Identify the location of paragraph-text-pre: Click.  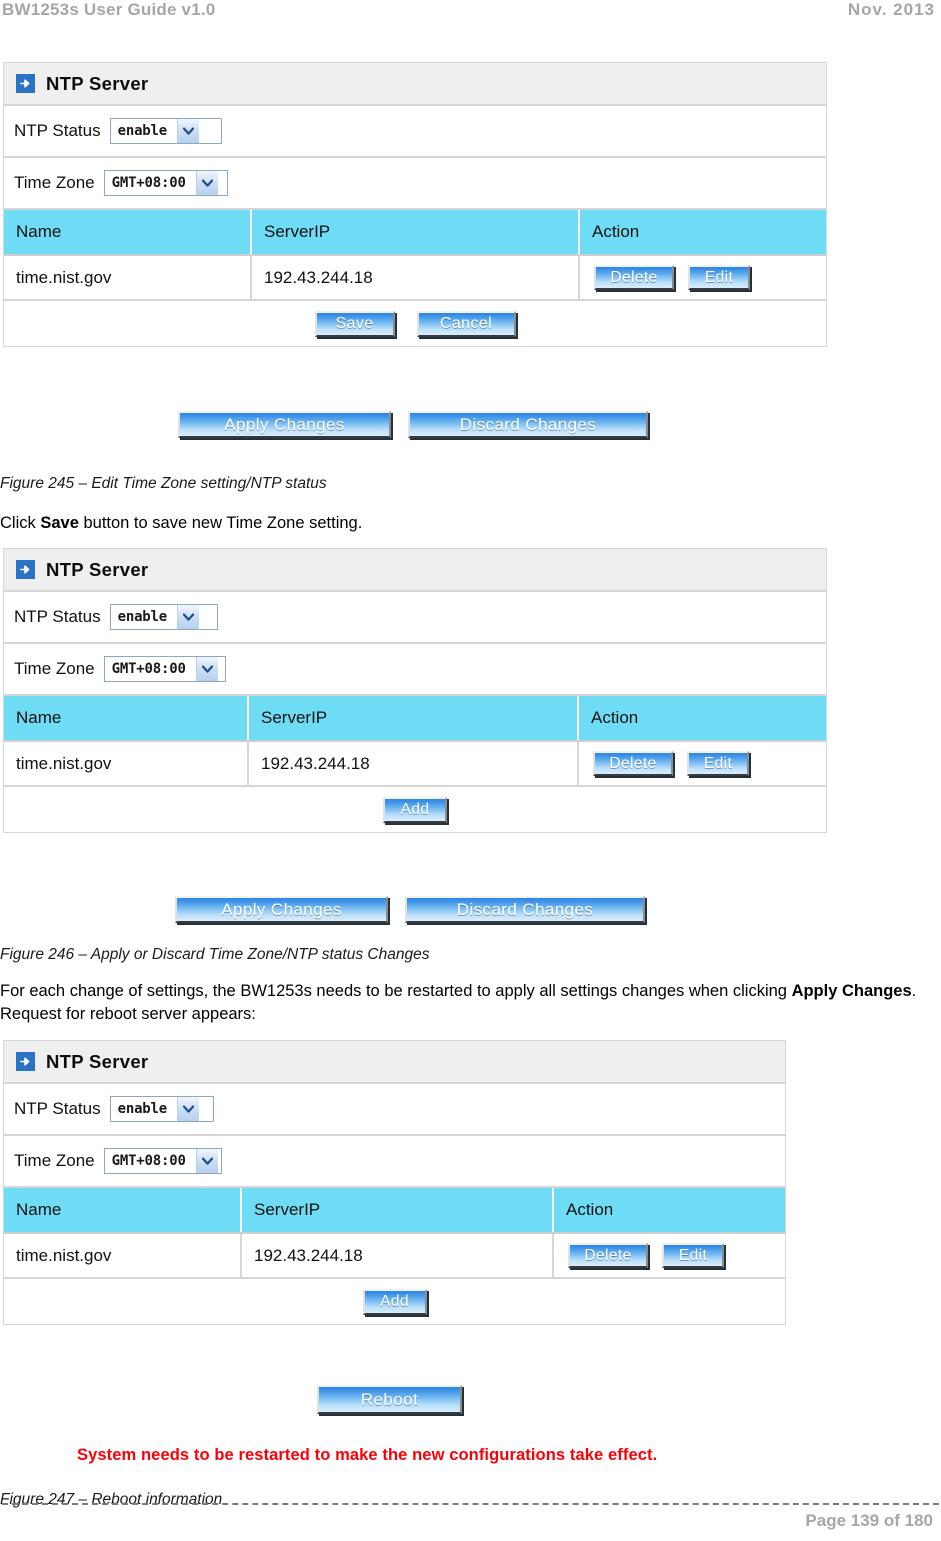
(20, 523).